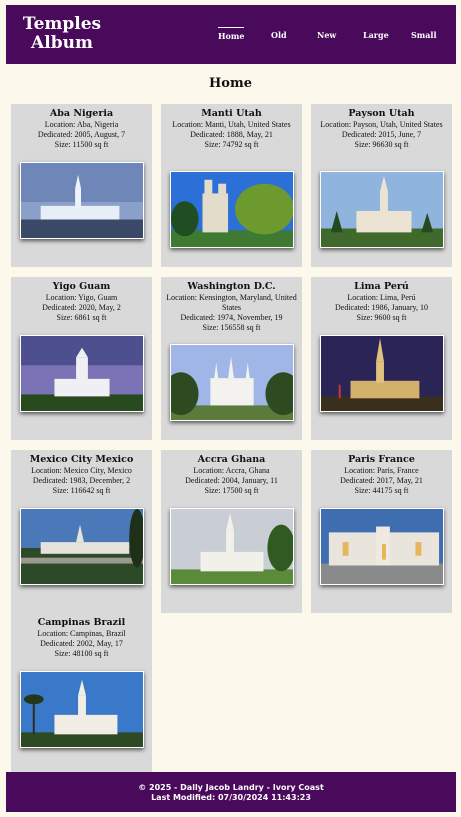 The height and width of the screenshot is (817, 461). What do you see at coordinates (381, 470) in the screenshot?
I see `temple-location: Location: Paris, France` at bounding box center [381, 470].